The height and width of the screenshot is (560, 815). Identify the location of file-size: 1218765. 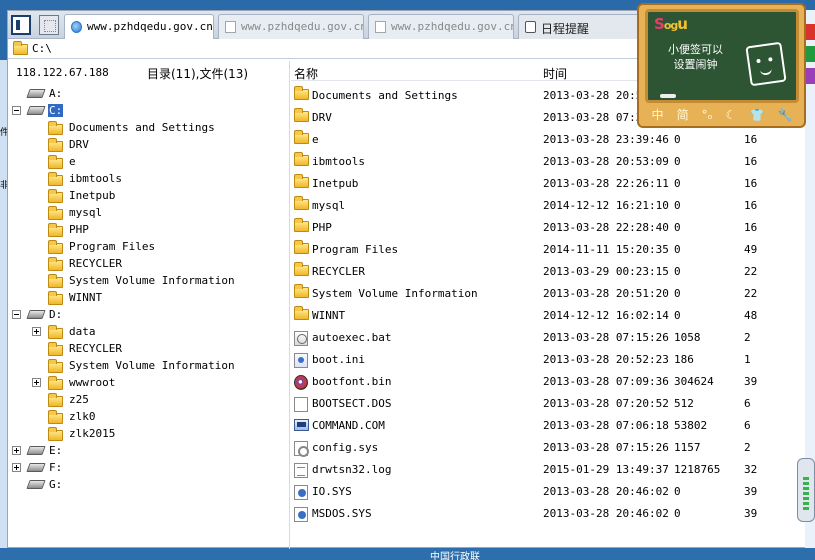
(697, 469).